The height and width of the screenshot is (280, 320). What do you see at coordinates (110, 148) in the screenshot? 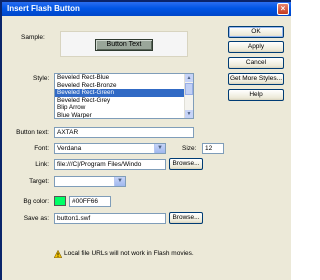
I see `font-select: Verdana ▼` at bounding box center [110, 148].